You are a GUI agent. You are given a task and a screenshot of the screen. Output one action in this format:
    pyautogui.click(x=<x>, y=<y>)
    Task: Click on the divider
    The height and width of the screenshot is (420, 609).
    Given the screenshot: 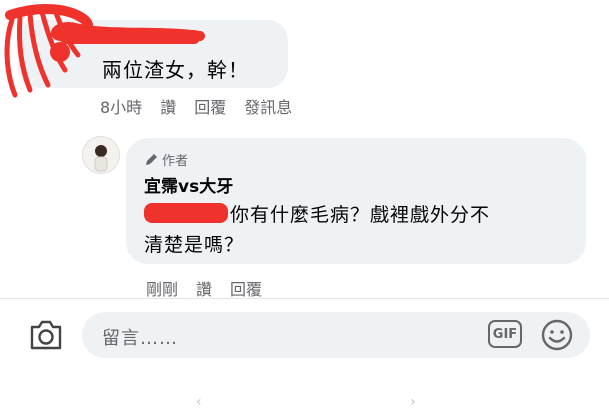 What is the action you would take?
    pyautogui.click(x=304, y=298)
    